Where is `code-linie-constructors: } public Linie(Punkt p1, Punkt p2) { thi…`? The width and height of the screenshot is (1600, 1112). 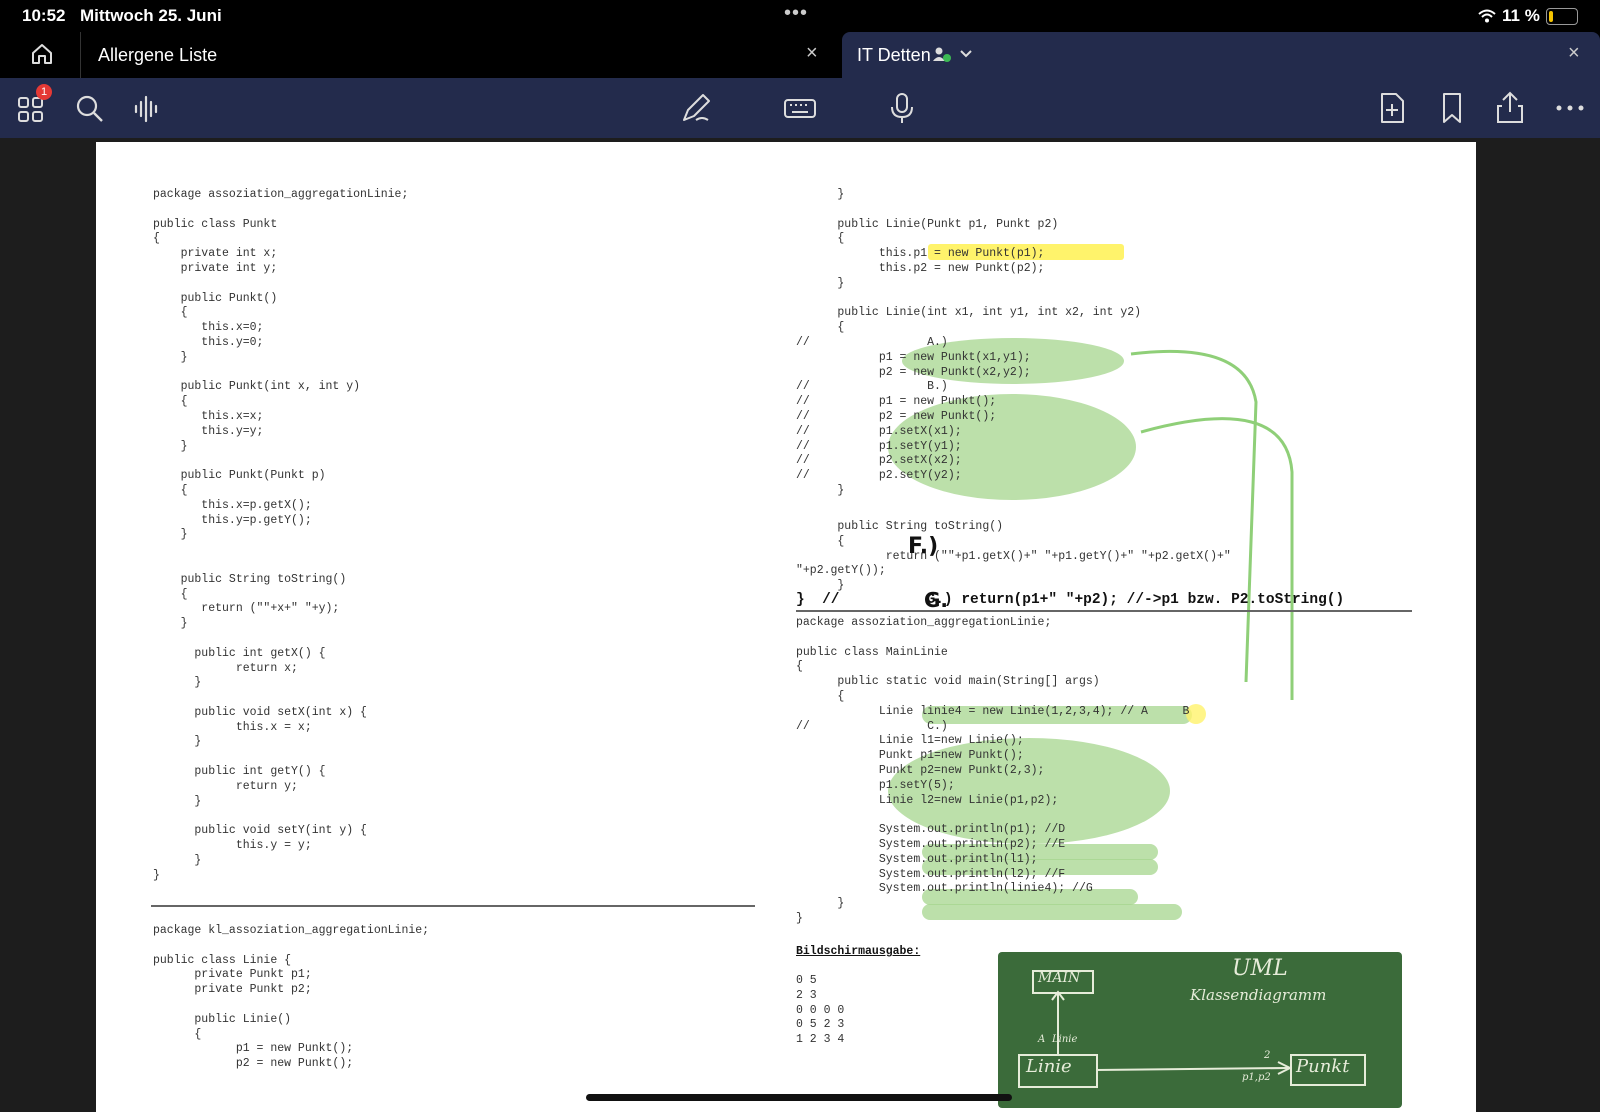
code-linie-constructors: } public Linie(Punkt p1, Punkt p2) { thi… is located at coordinates (989, 261).